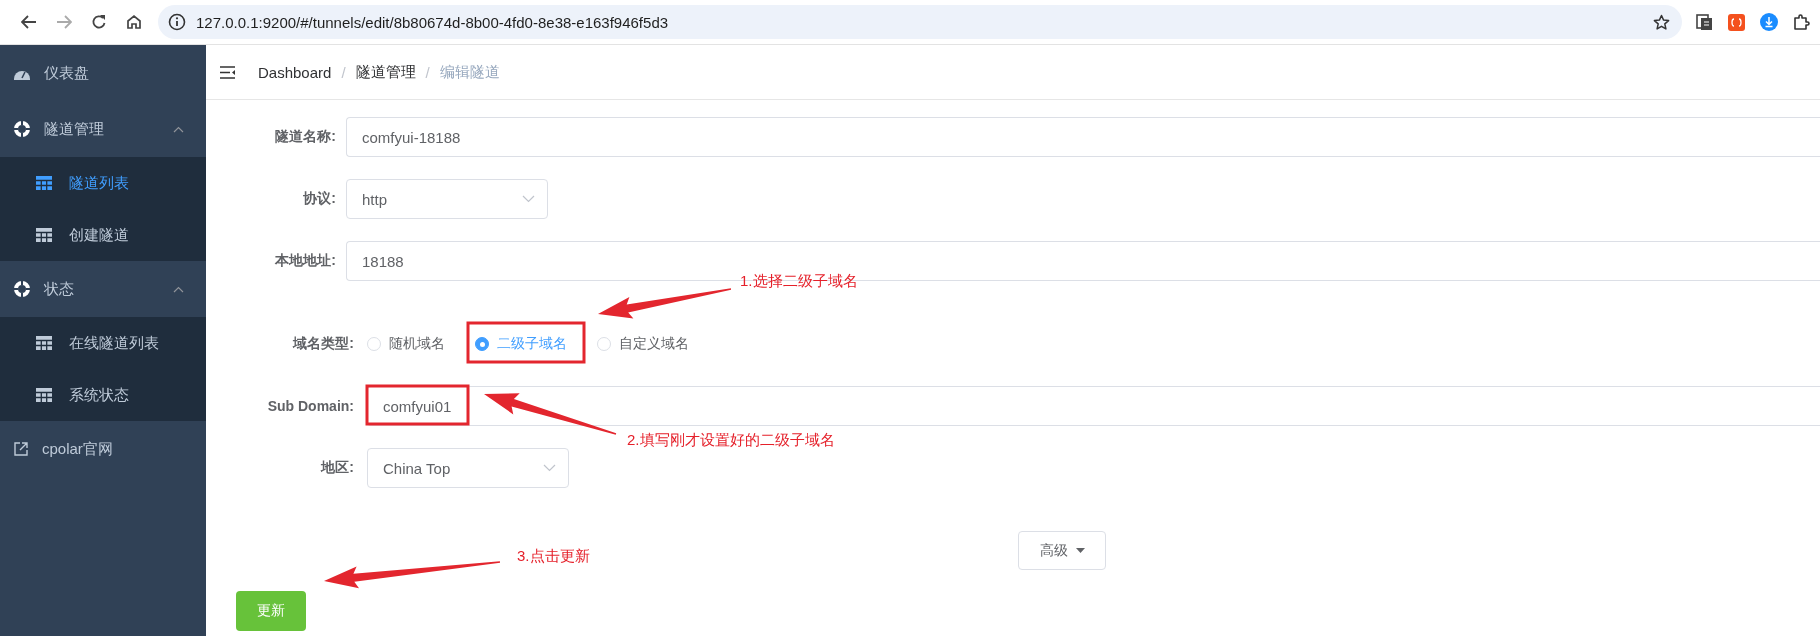  Describe the element at coordinates (103, 449) in the screenshot. I see `sidebar-link: cpolar官网` at that location.